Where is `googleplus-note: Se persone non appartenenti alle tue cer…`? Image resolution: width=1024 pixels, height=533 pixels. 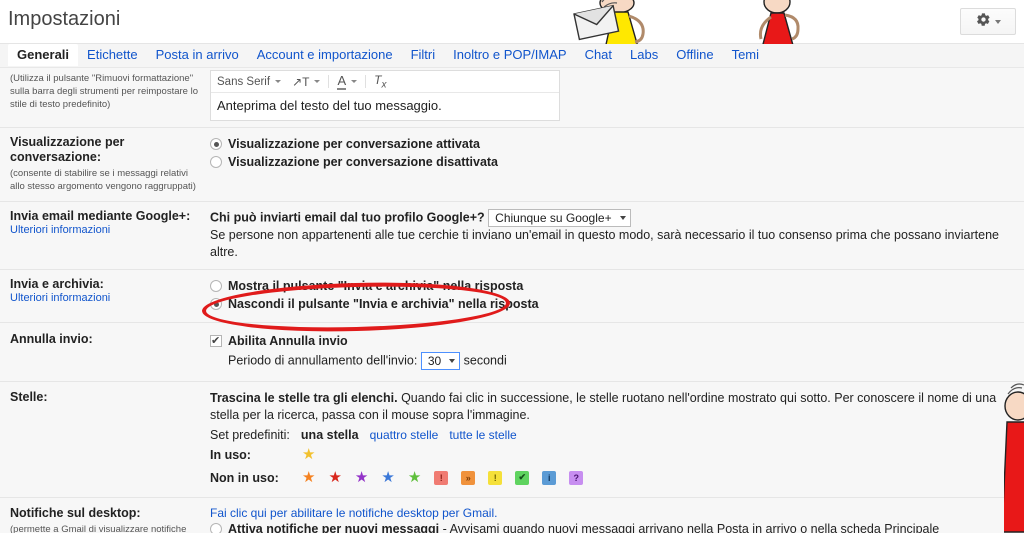 googleplus-note: Se persone non appartenenti alle tue cer… is located at coordinates (604, 243).